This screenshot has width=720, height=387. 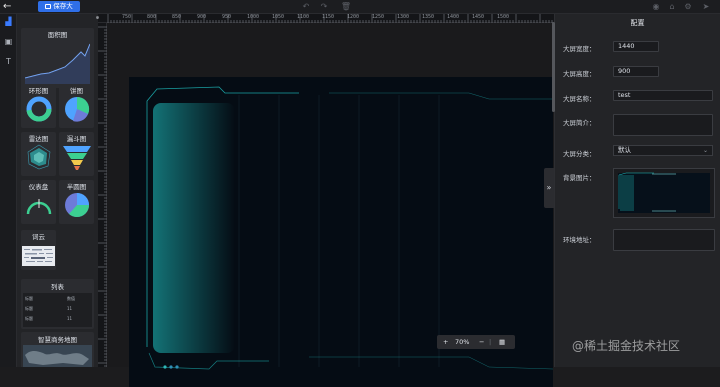 I want to click on component-label: 面积图, so click(x=57, y=35).